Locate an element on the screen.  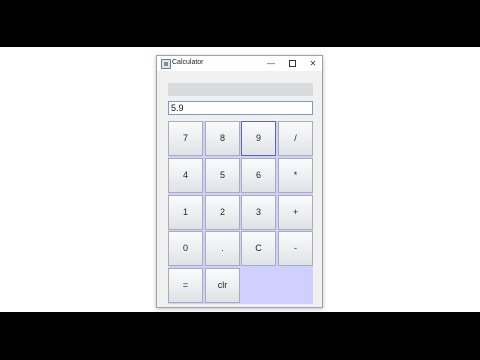
menu-strip is located at coordinates (240, 89).